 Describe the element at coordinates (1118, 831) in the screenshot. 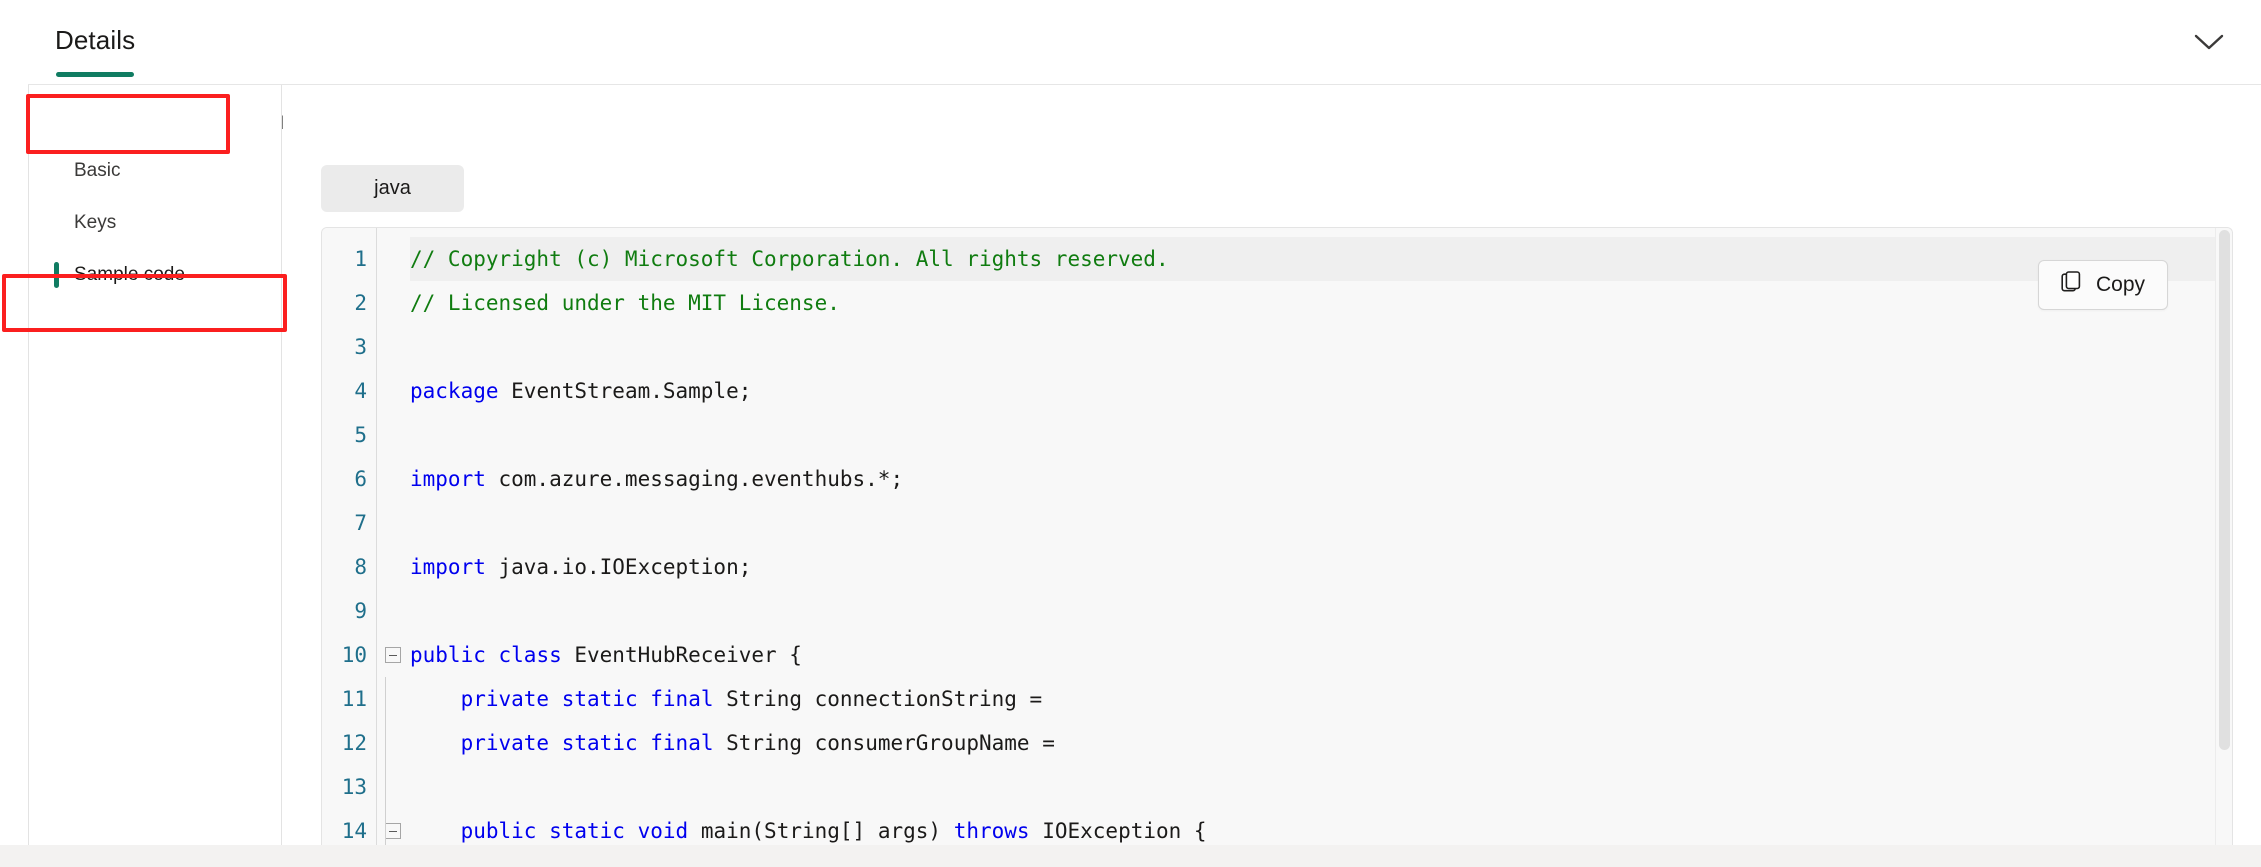

I see `code-token: IOException {` at that location.